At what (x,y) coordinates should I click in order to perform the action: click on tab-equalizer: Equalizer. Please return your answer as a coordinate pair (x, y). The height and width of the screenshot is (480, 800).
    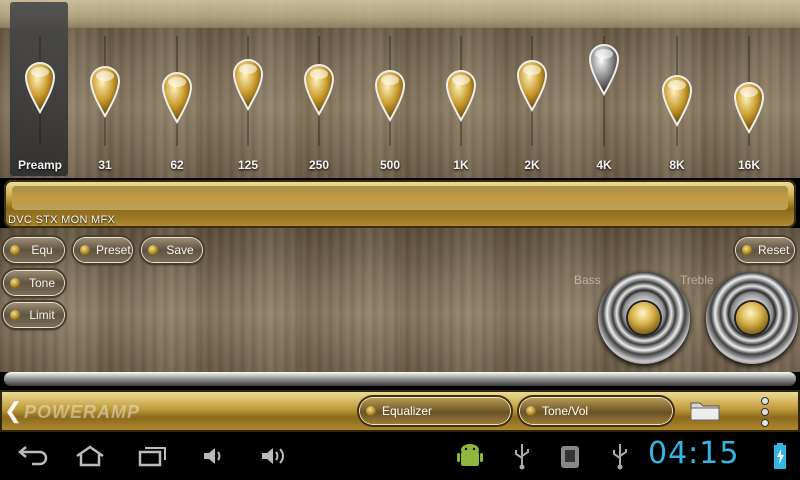
    Looking at the image, I should click on (435, 411).